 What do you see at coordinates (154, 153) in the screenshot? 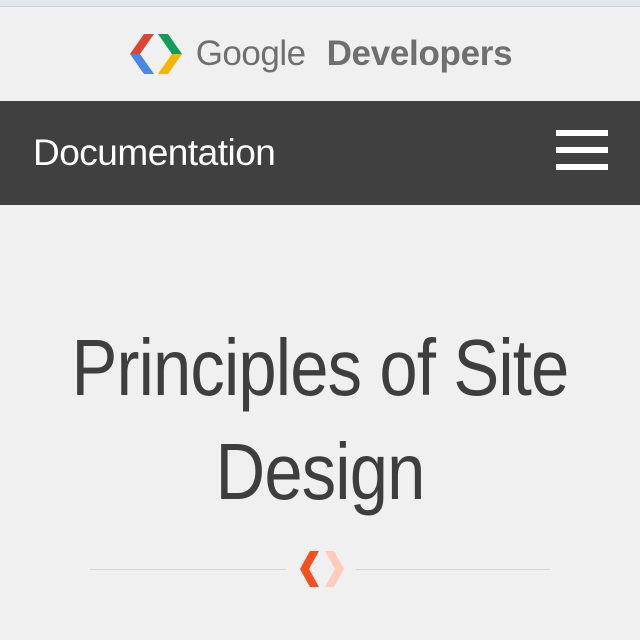
I see `nav-section-title: Documentation` at bounding box center [154, 153].